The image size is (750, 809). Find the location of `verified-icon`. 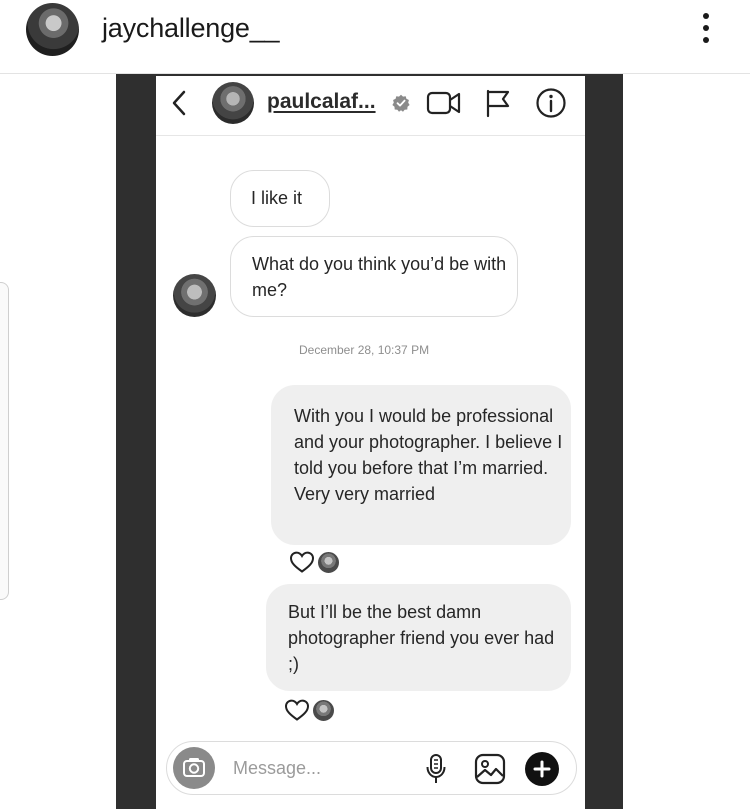

verified-icon is located at coordinates (401, 103).